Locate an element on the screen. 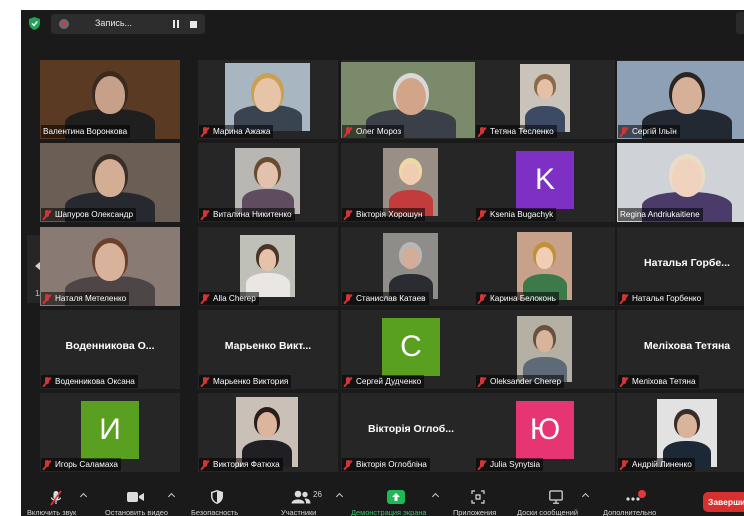  participant-tile: Regina Andriukaitiene is located at coordinates (680, 182).